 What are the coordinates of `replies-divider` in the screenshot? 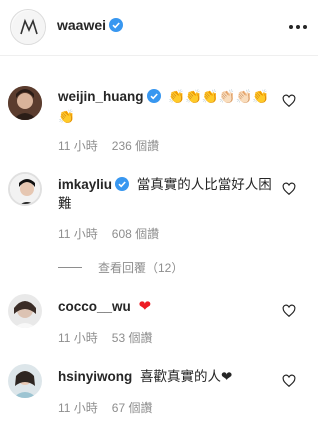 It's located at (70, 267).